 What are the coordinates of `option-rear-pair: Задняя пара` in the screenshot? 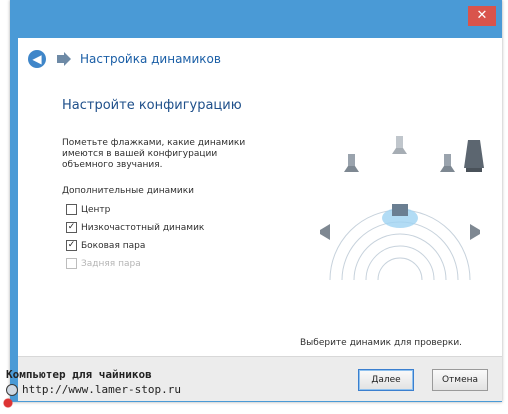 It's located at (103, 263).